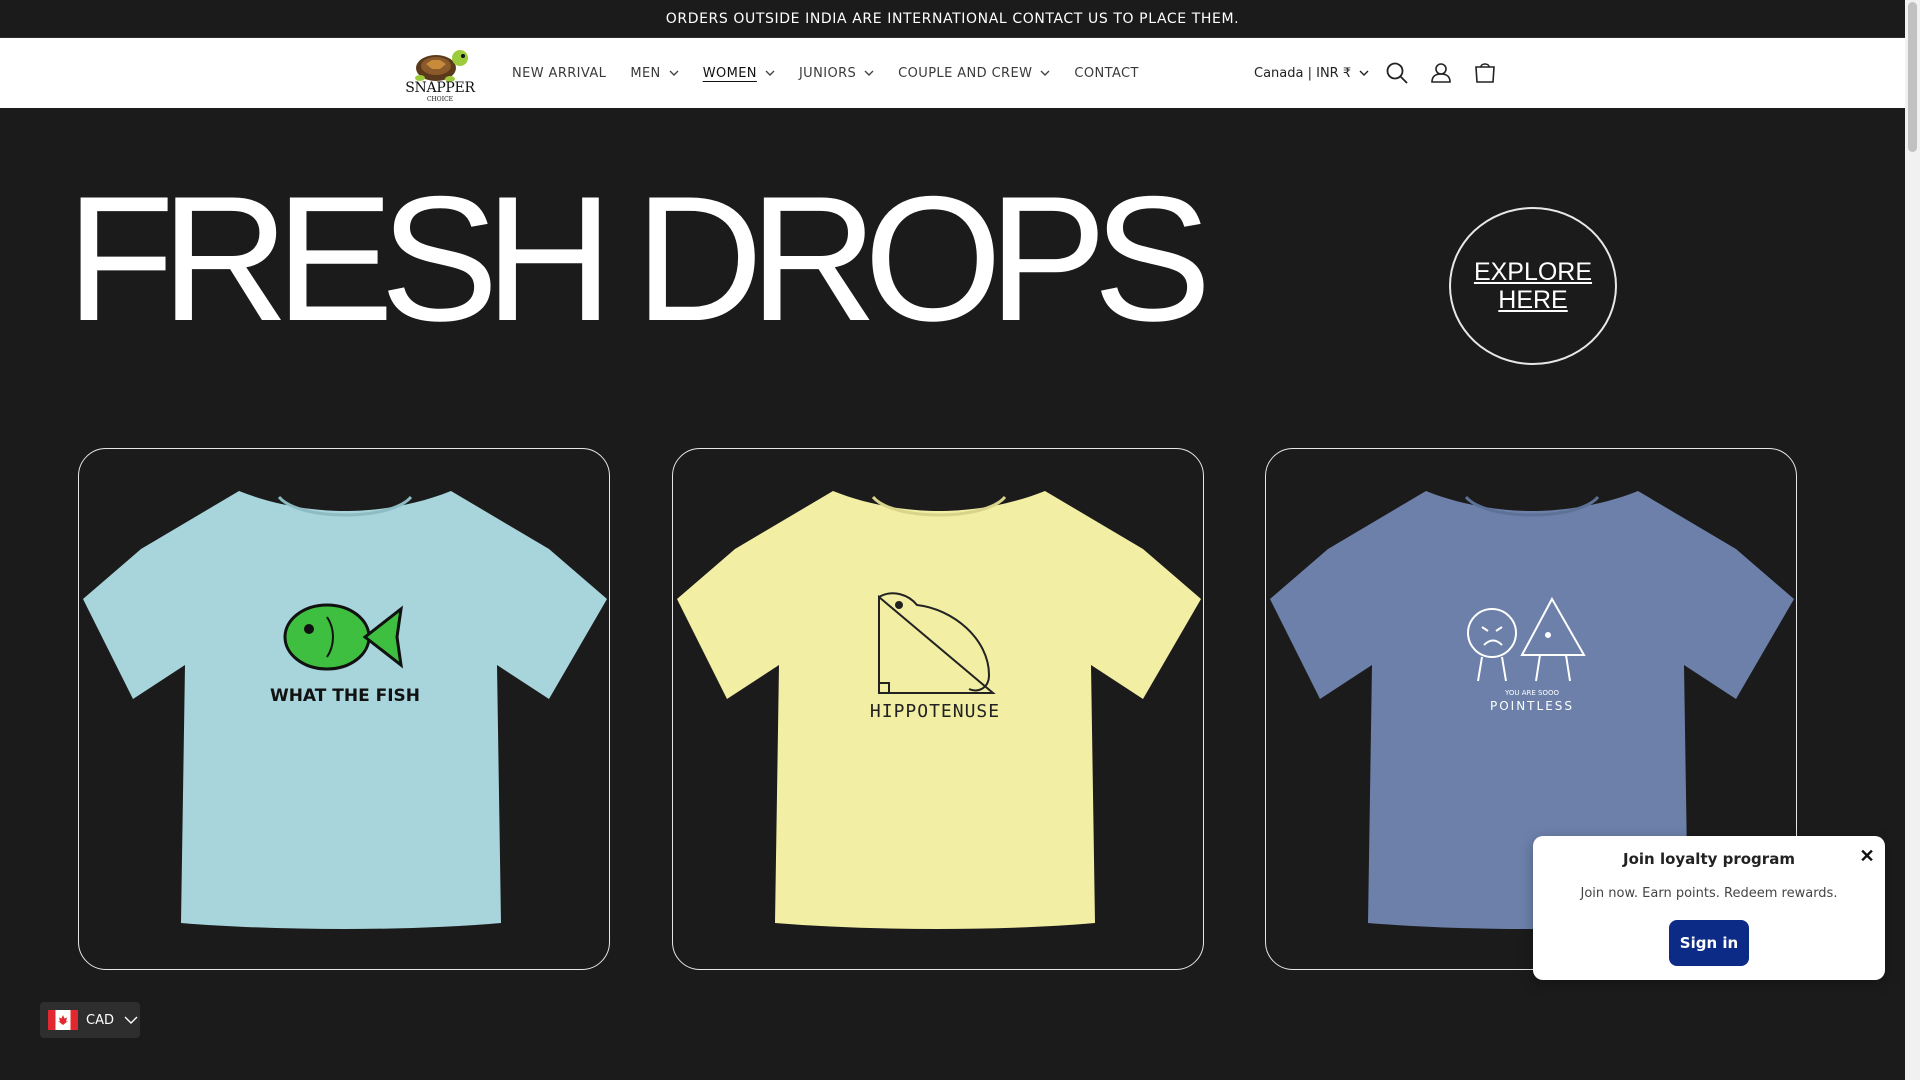 This screenshot has height=1080, width=1920. What do you see at coordinates (1709, 893) in the screenshot?
I see `loyalty-subtitle: Join now. Earn points. Redeem rewards.` at bounding box center [1709, 893].